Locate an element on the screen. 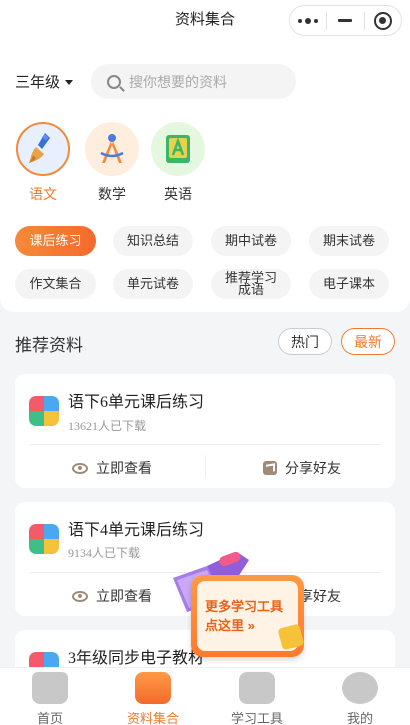 This screenshot has width=410, height=725. home-icon is located at coordinates (50, 688).